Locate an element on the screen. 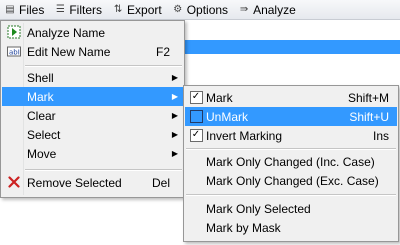 Image resolution: width=400 pixels, height=245 pixels. analyze-label: Analyze is located at coordinates (274, 9).